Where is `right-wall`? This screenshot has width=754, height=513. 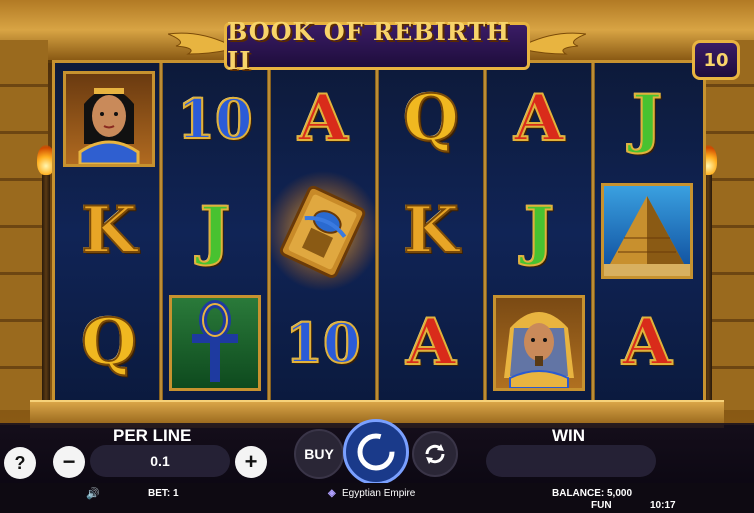
right-wall is located at coordinates (730, 225).